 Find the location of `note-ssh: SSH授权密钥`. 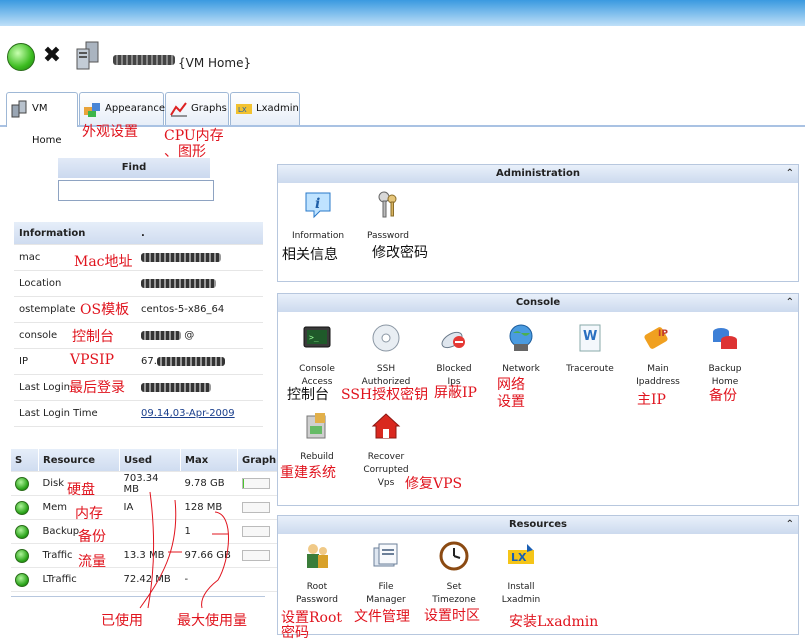

note-ssh: SSH授权密钥 is located at coordinates (385, 395).